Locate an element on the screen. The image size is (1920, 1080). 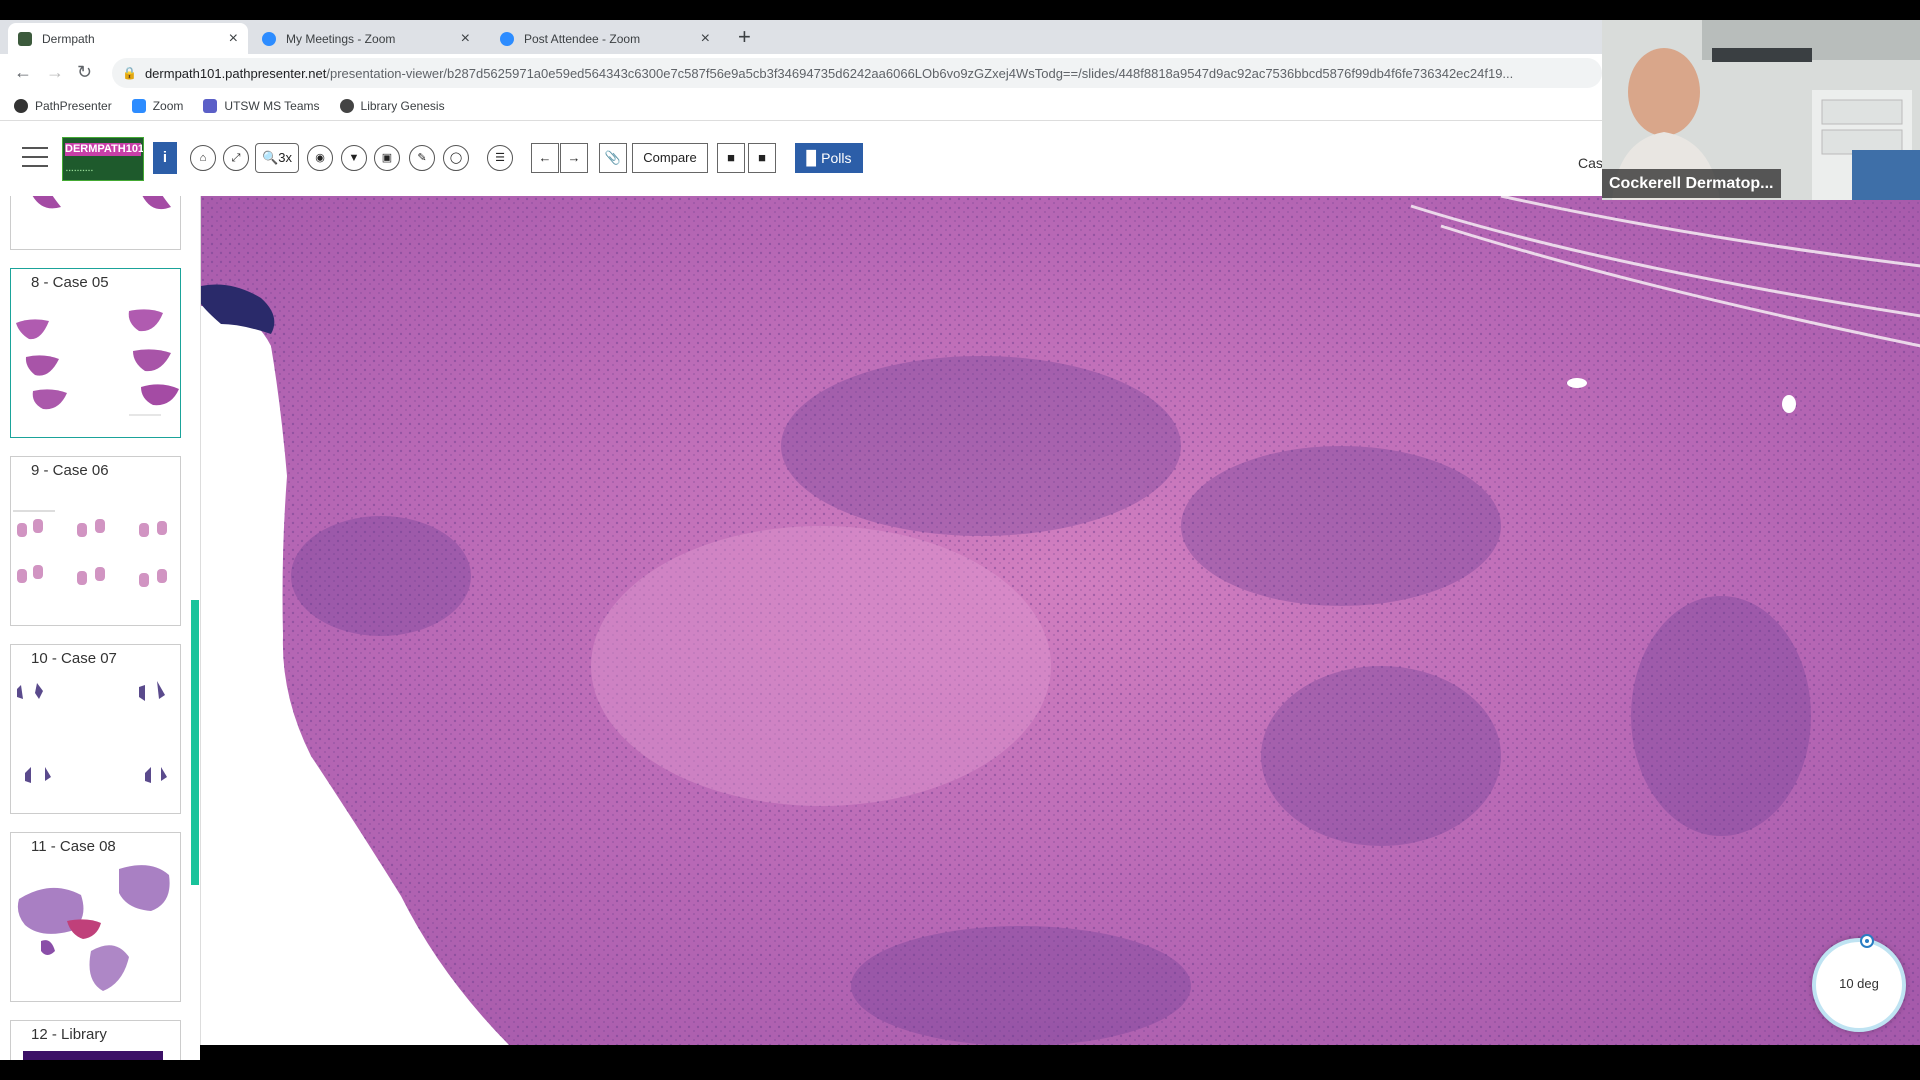
lasso-icon: ◯ is located at coordinates (456, 158).